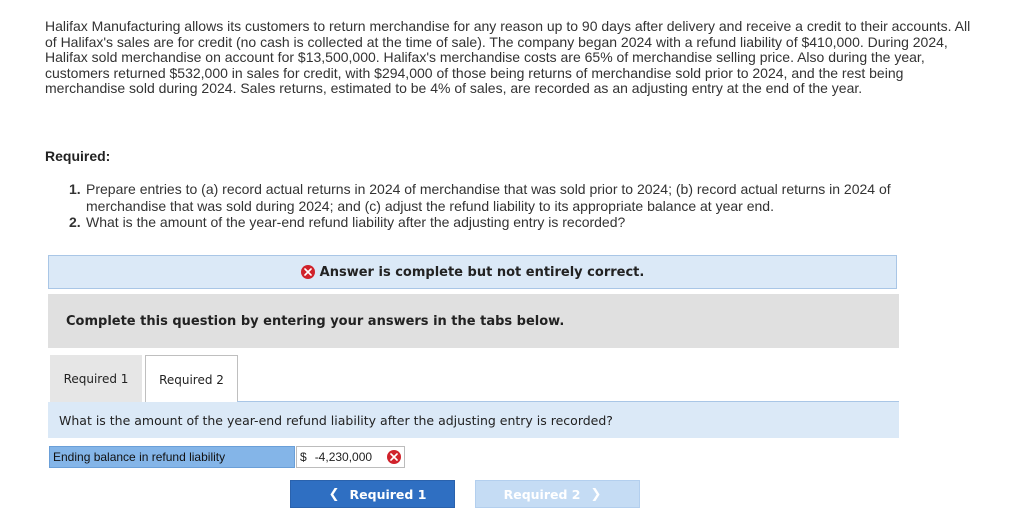 The width and height of the screenshot is (1024, 508). Describe the element at coordinates (307, 272) in the screenshot. I see `x-circle-icon` at that location.